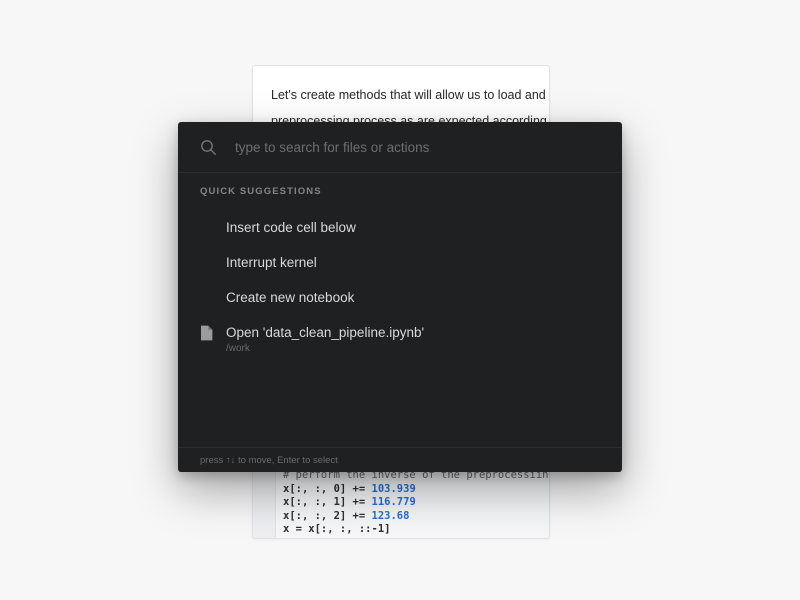 The width and height of the screenshot is (800, 600). Describe the element at coordinates (413, 262) in the screenshot. I see `item-text: Interrupt kernel` at that location.